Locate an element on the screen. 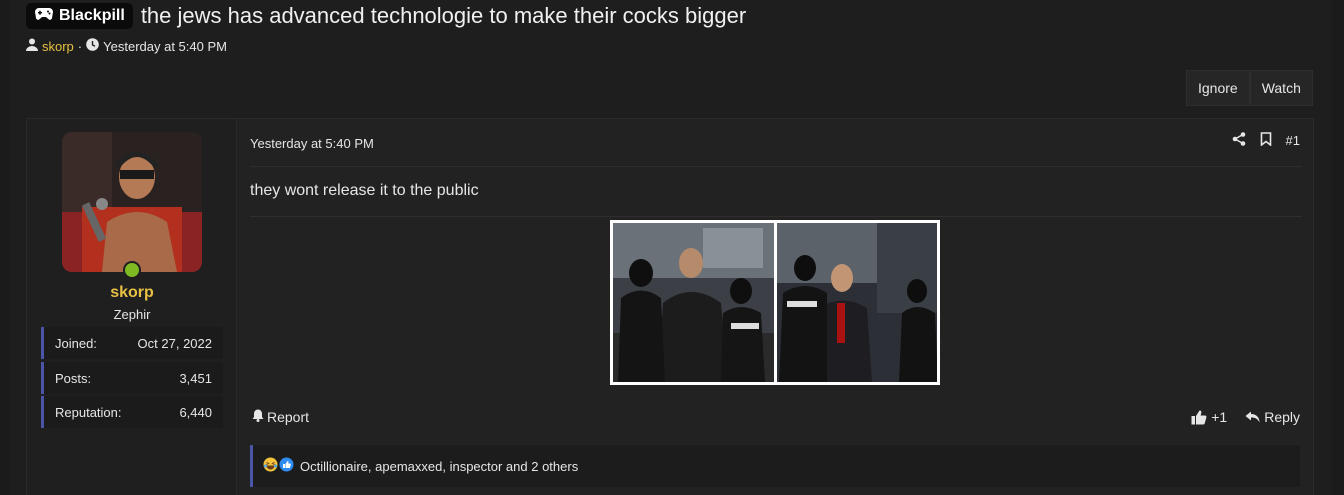  reply-label: Reply is located at coordinates (1282, 417).